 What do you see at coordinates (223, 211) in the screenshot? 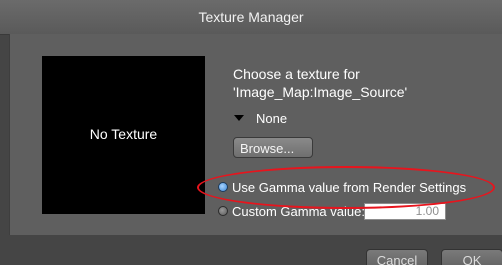
I see `radio-unselected-icon` at bounding box center [223, 211].